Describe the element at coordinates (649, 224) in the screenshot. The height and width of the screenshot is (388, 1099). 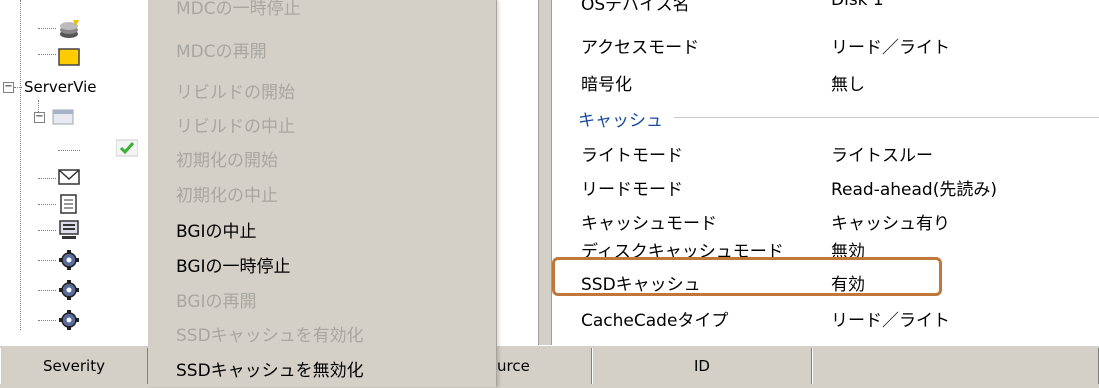
I see `property-key: キャッシュモード` at that location.